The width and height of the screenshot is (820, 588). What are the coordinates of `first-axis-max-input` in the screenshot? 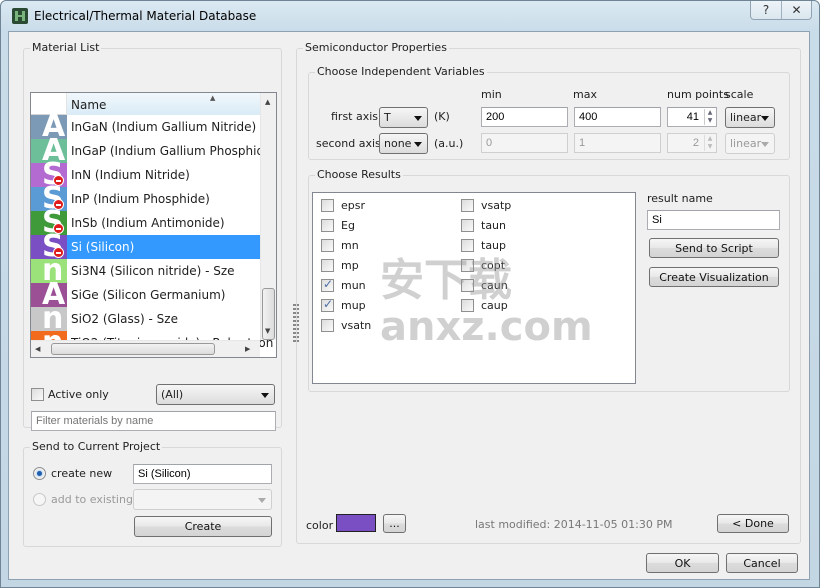 It's located at (617, 117).